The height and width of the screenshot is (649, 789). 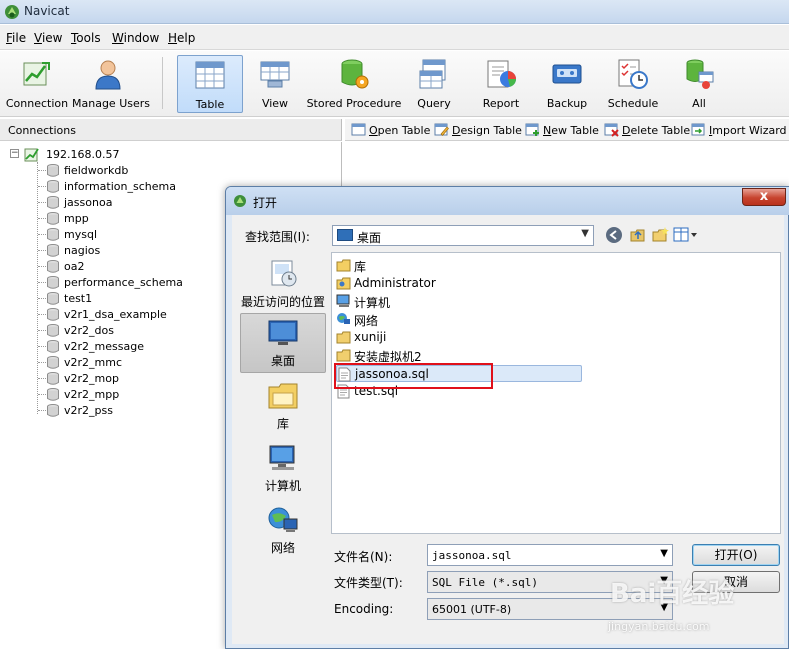 I want to click on database-label: test1, so click(x=78, y=298).